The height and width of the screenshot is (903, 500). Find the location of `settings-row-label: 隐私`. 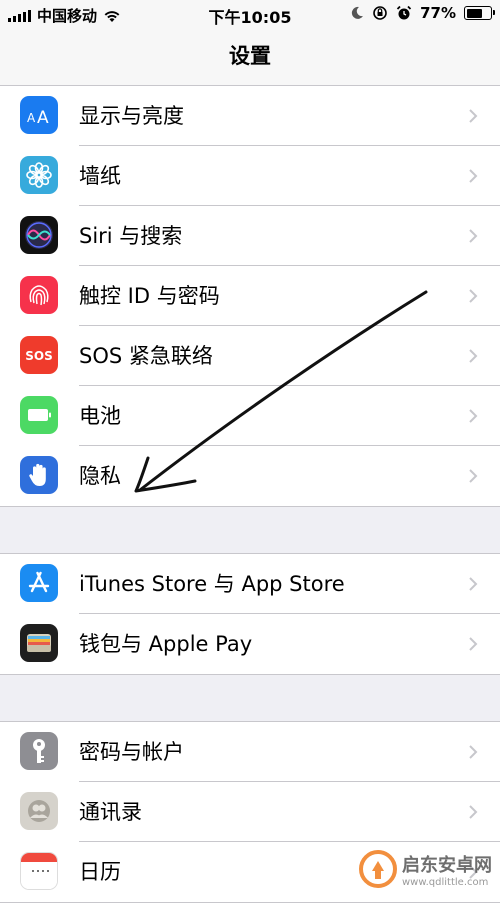

settings-row-label: 隐私 is located at coordinates (100, 476).